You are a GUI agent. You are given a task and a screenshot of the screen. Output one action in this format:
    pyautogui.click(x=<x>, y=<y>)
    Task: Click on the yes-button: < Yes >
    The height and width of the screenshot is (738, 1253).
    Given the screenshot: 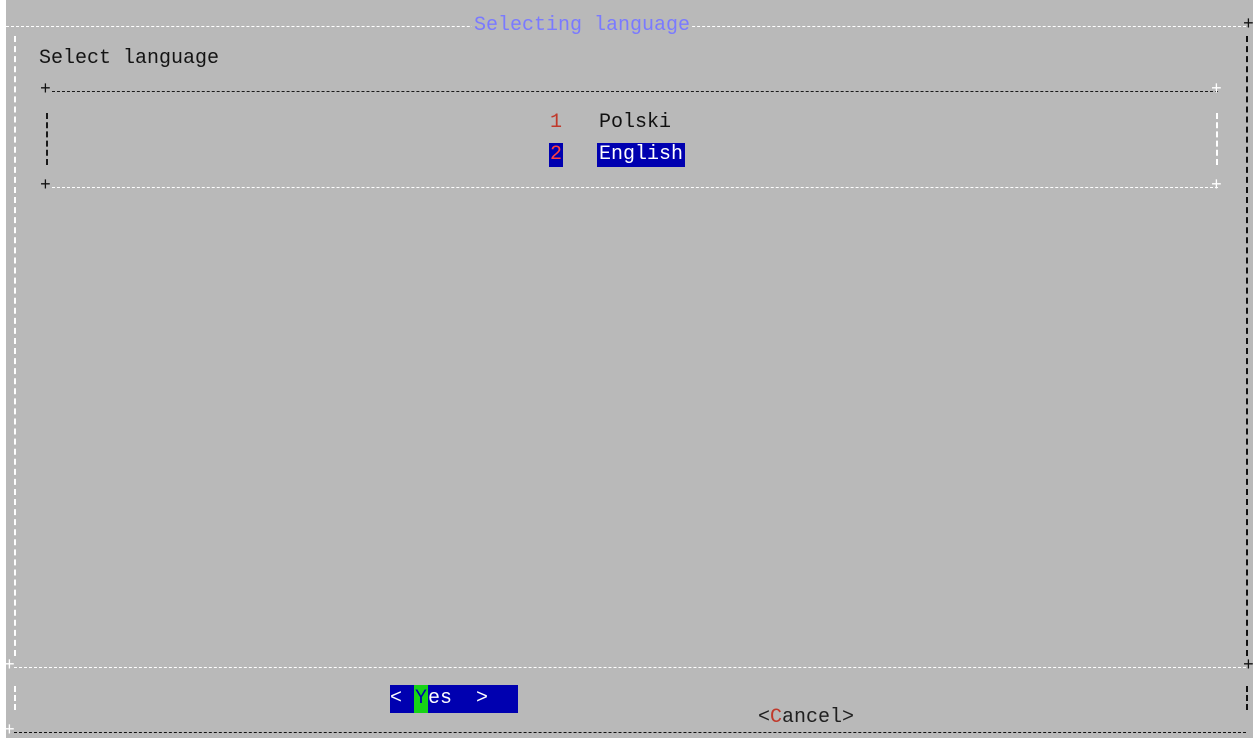 What is the action you would take?
    pyautogui.click(x=454, y=699)
    